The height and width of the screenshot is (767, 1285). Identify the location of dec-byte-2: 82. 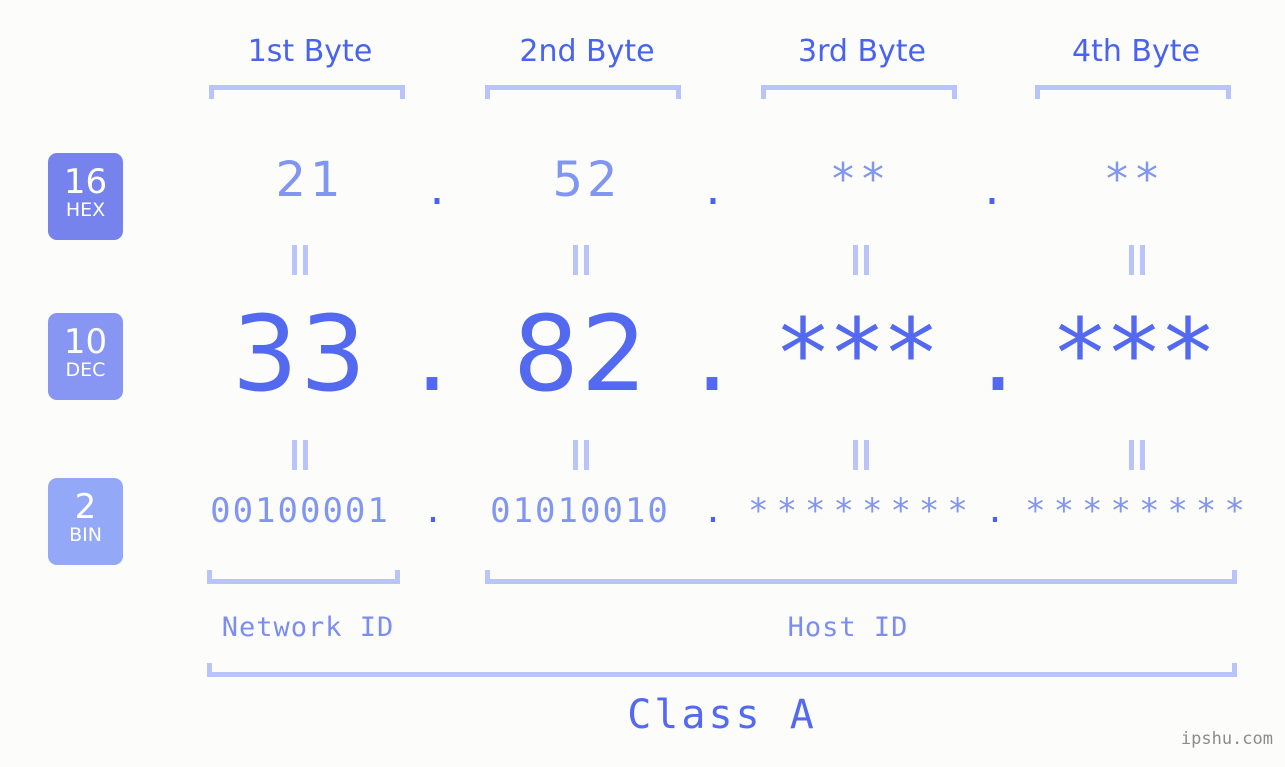
(581, 354).